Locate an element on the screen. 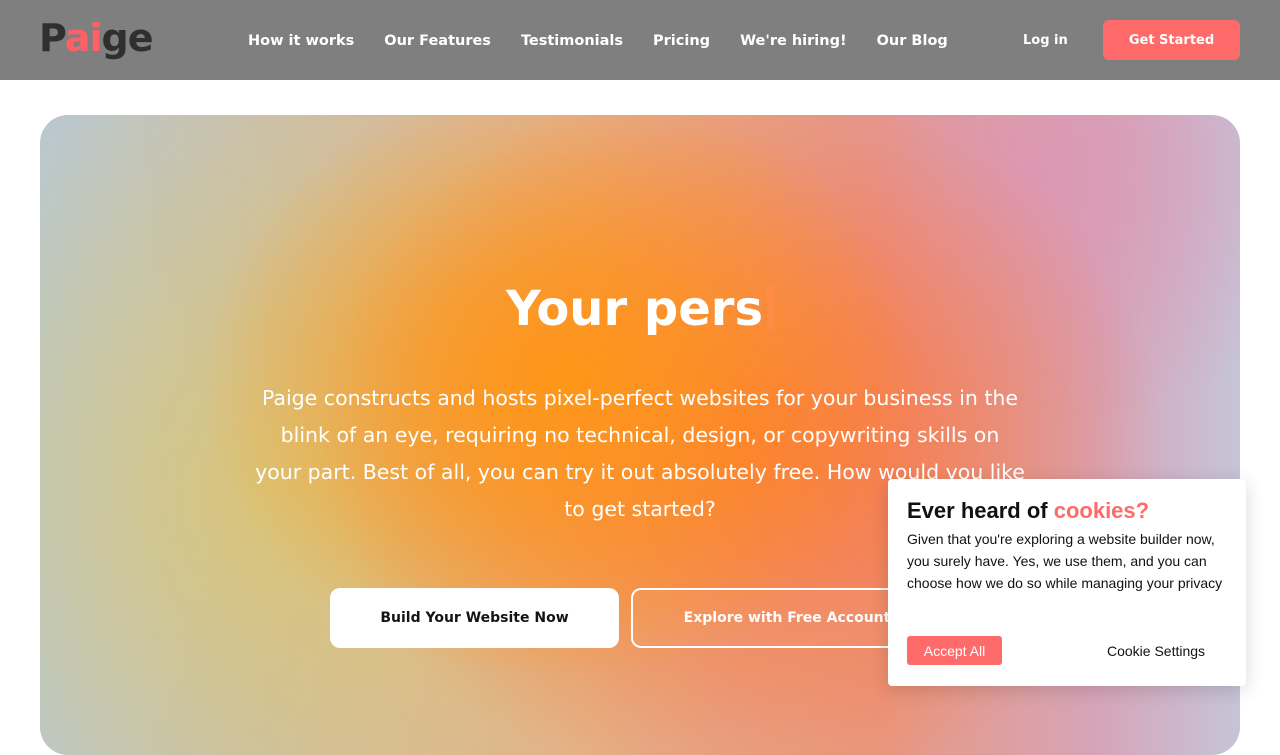  hero-title-text: Your pers is located at coordinates (634, 309).